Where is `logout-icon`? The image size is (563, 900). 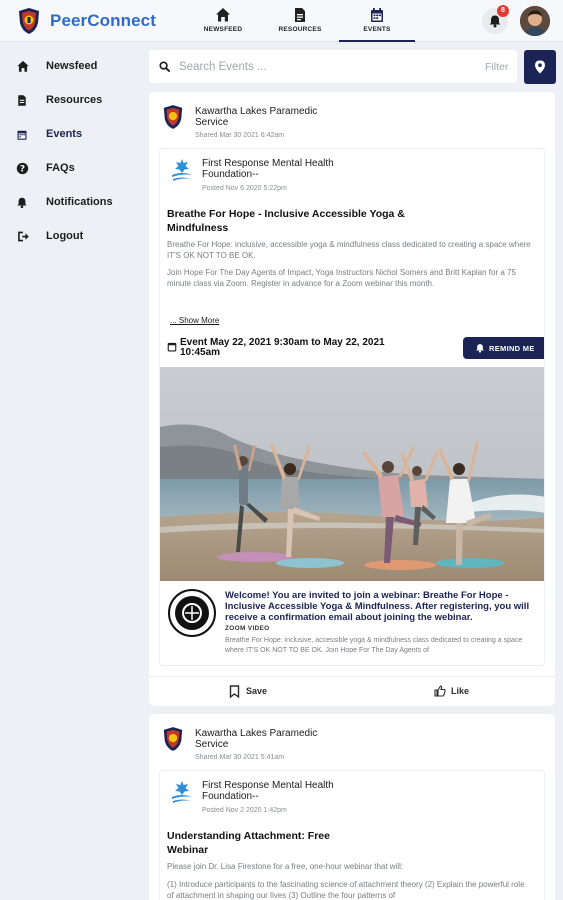 logout-icon is located at coordinates (23, 236).